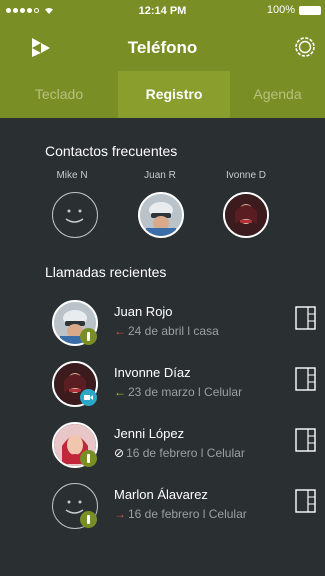 The image size is (325, 576). What do you see at coordinates (149, 433) in the screenshot?
I see `caller-name: Jenni López` at bounding box center [149, 433].